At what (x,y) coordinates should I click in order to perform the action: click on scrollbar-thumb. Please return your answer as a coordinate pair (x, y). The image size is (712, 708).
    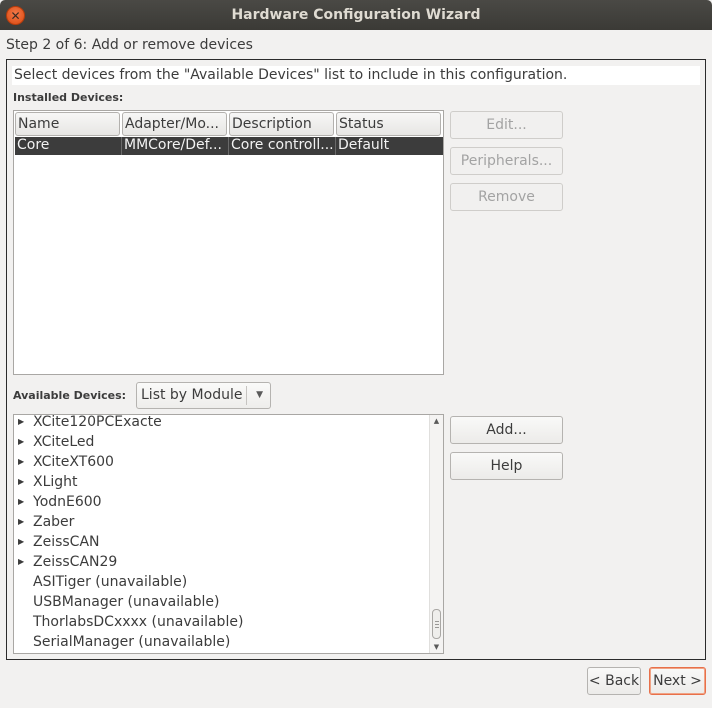
    Looking at the image, I should click on (436, 624).